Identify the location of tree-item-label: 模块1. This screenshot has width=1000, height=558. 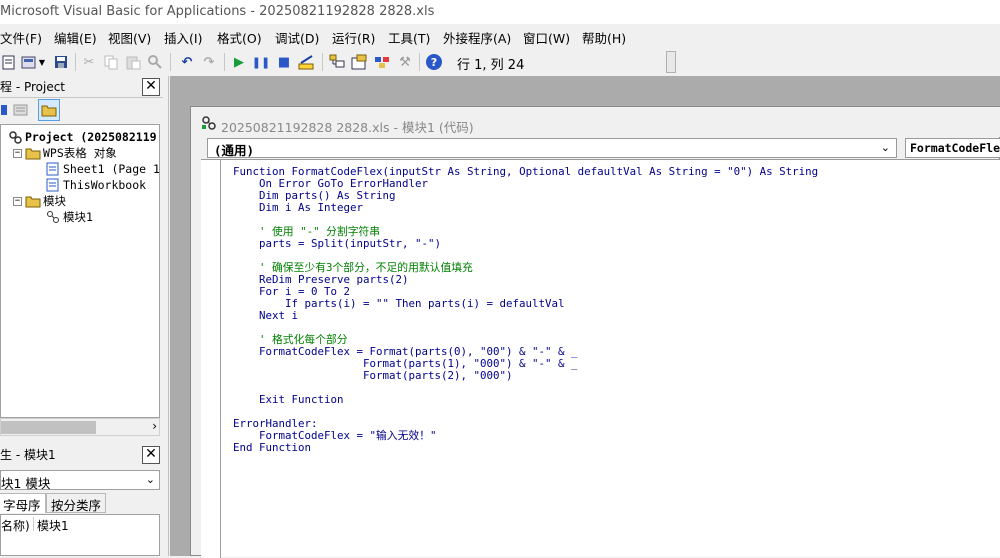
(78, 217).